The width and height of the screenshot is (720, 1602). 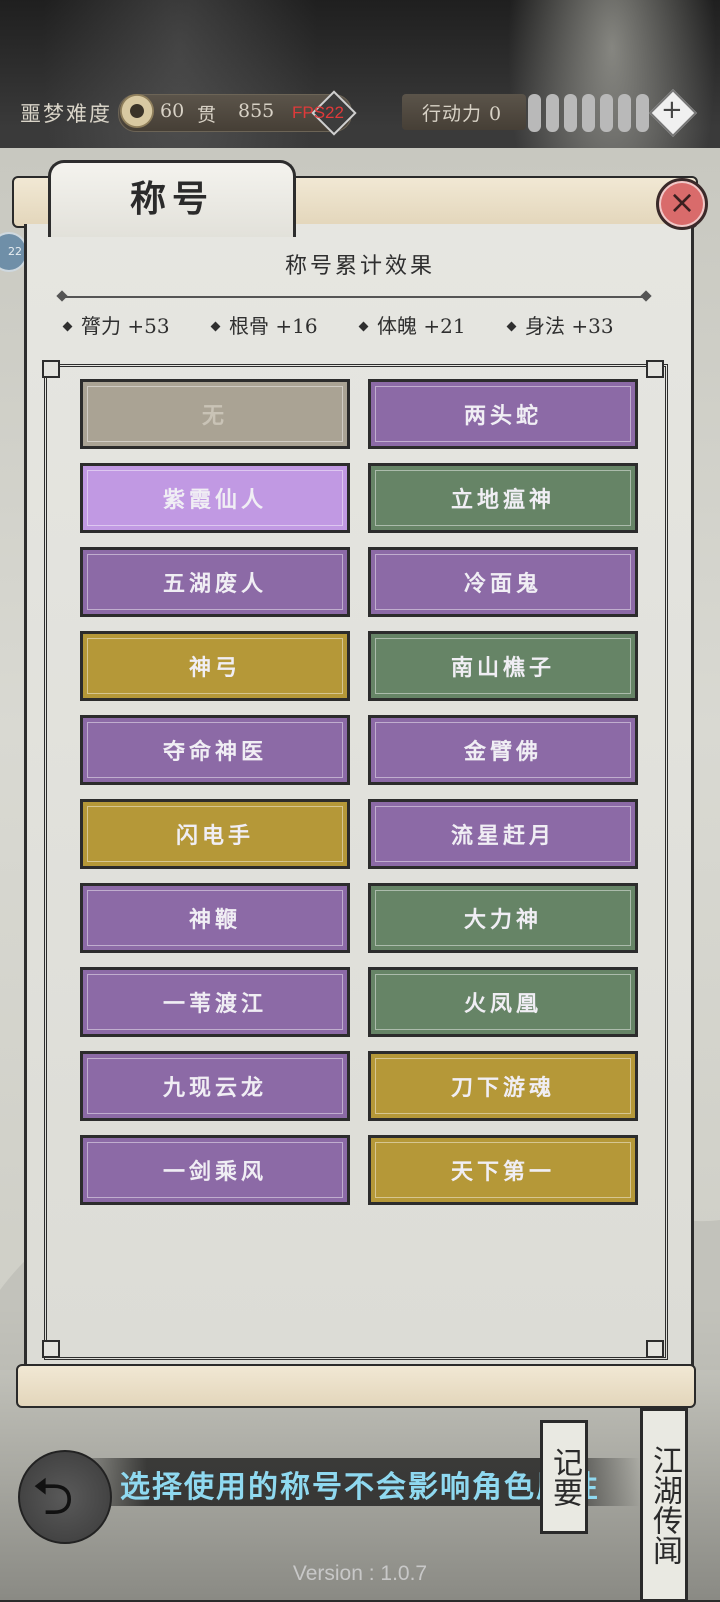 I want to click on back-arrow-icon: ⮌, so click(x=53, y=1502).